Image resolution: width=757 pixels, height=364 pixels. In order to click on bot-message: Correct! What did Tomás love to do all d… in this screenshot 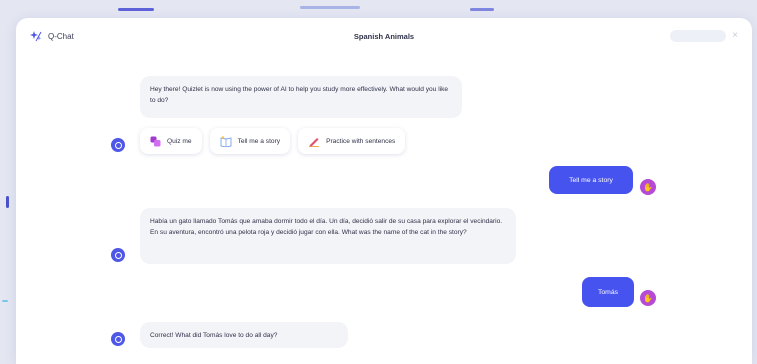, I will do `click(244, 335)`.